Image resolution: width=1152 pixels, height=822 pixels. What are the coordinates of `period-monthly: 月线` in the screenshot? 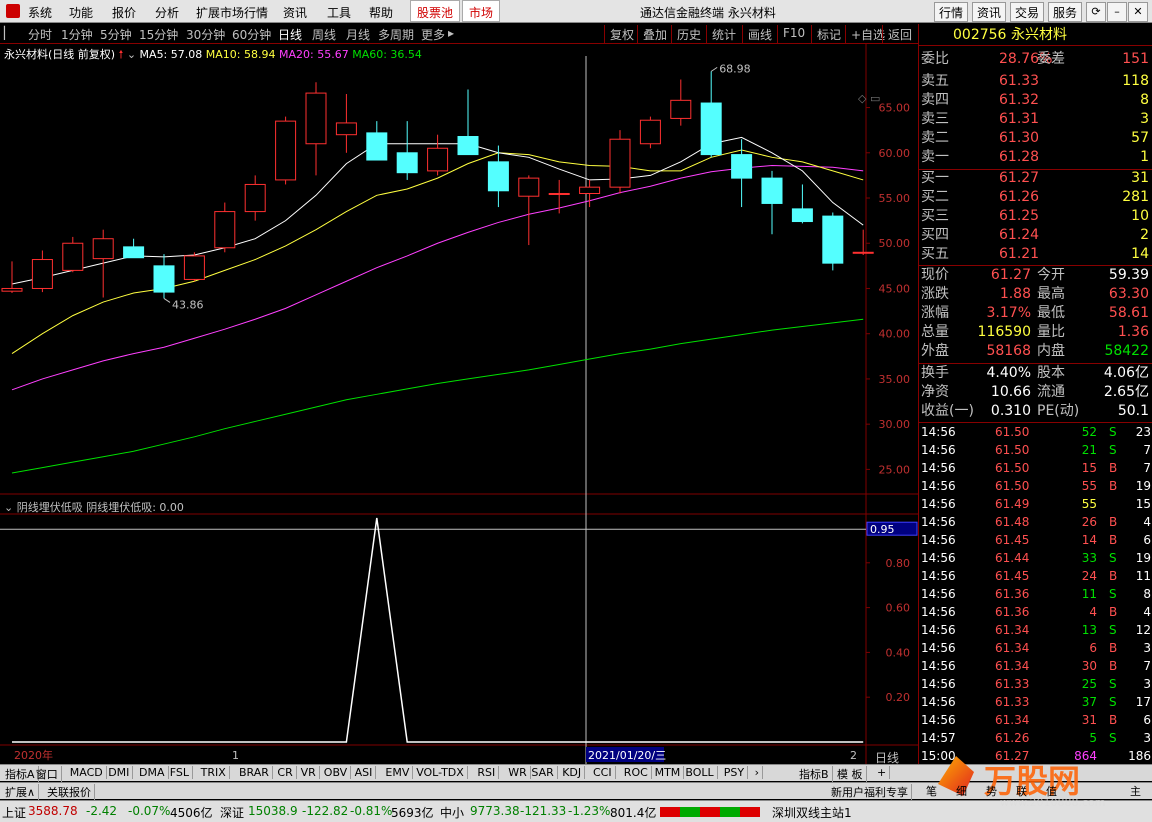 It's located at (358, 34).